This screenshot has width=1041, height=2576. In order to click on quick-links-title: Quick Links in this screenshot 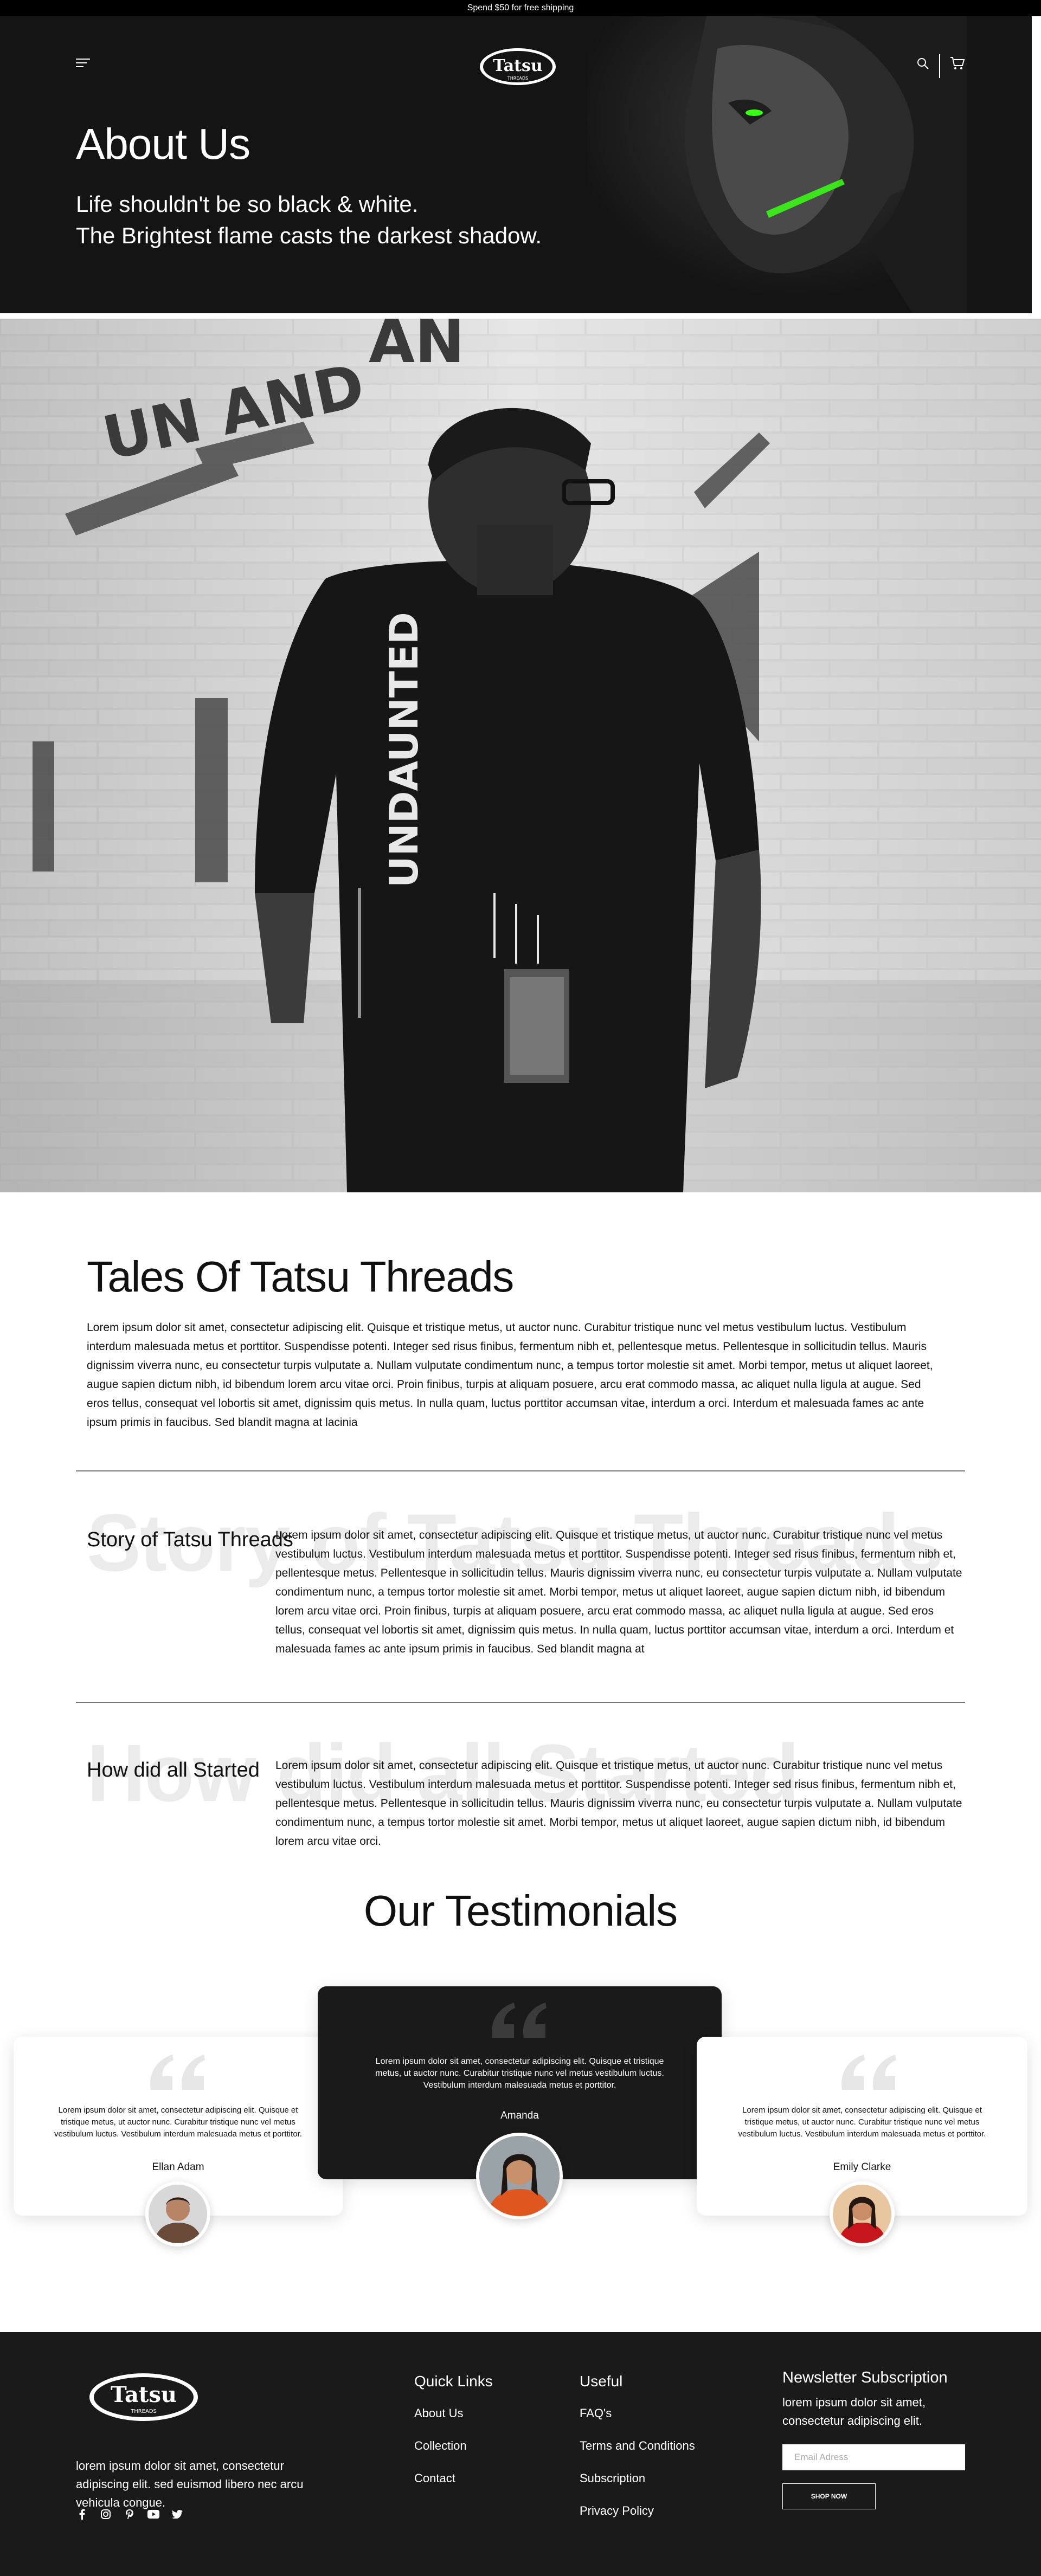, I will do `click(453, 2381)`.